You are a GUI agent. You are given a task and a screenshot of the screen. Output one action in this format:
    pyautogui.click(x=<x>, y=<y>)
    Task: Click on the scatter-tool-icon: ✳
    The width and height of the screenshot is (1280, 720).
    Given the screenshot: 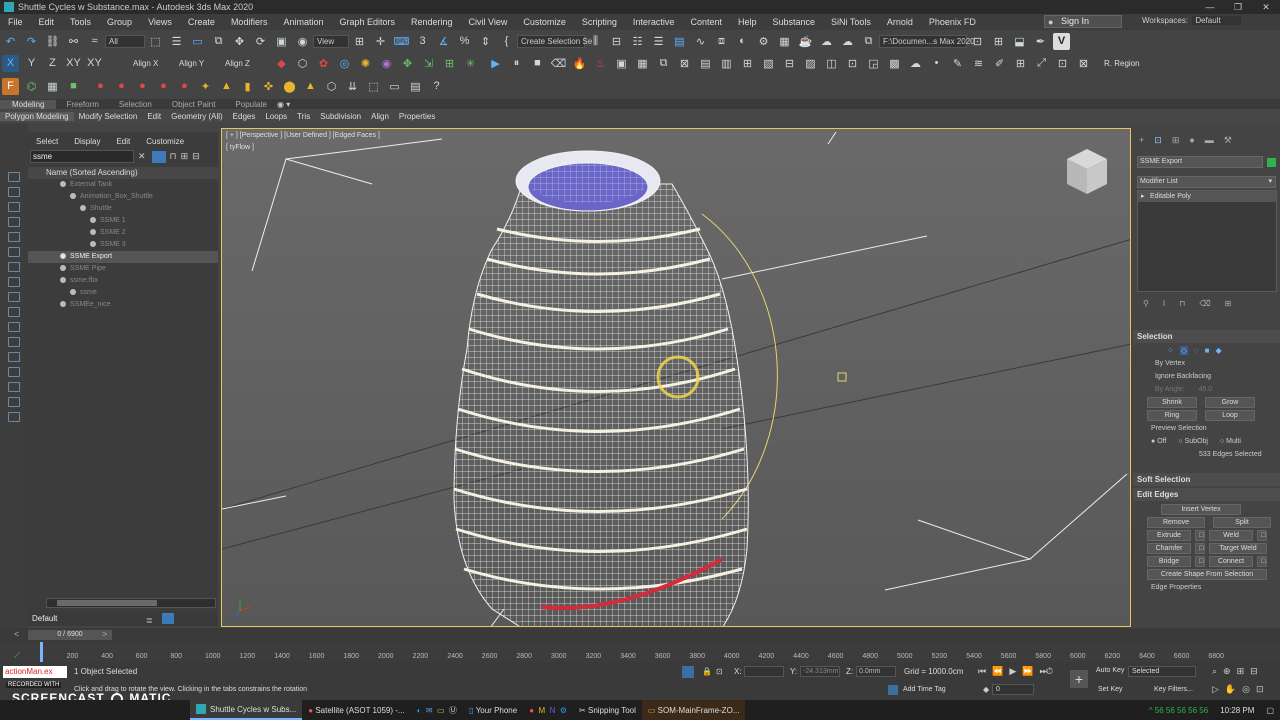 What is the action you would take?
    pyautogui.click(x=470, y=63)
    